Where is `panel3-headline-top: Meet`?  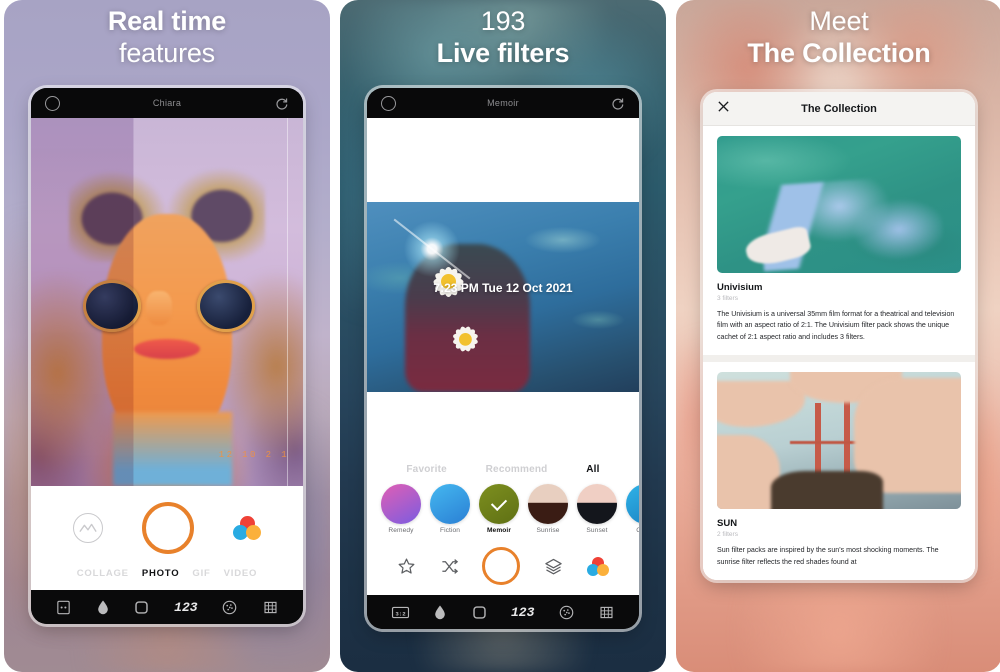 panel3-headline-top: Meet is located at coordinates (839, 21).